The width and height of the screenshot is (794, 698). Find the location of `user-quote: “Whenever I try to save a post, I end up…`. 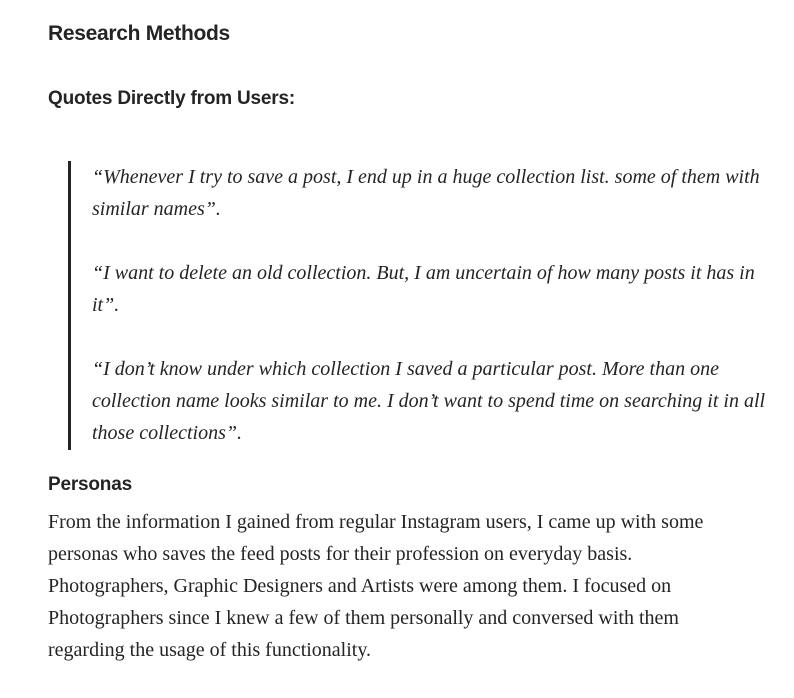

user-quote: “Whenever I try to save a post, I end up… is located at coordinates (426, 193).